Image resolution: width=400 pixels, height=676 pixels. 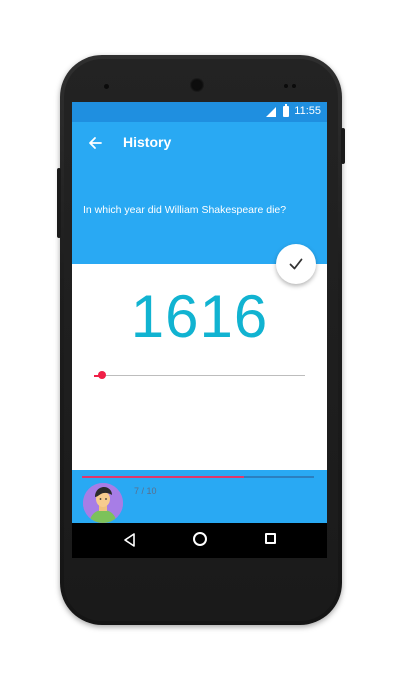 I want to click on answer-year: 1616, so click(x=199, y=316).